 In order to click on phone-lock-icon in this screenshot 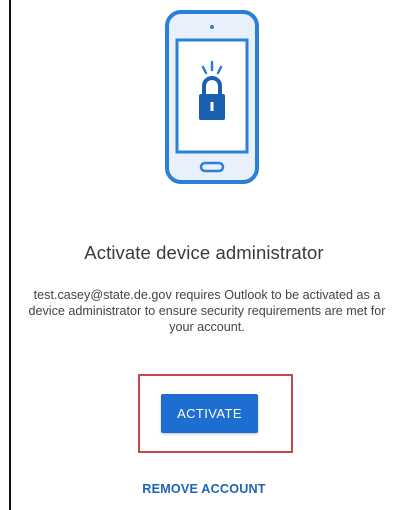, I will do `click(213, 100)`.